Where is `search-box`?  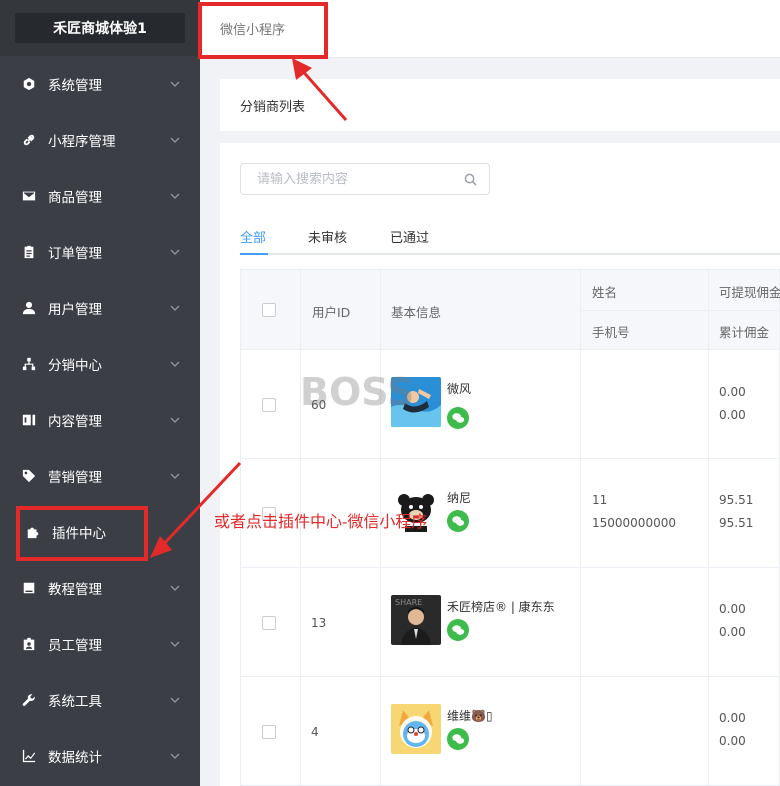 search-box is located at coordinates (365, 179).